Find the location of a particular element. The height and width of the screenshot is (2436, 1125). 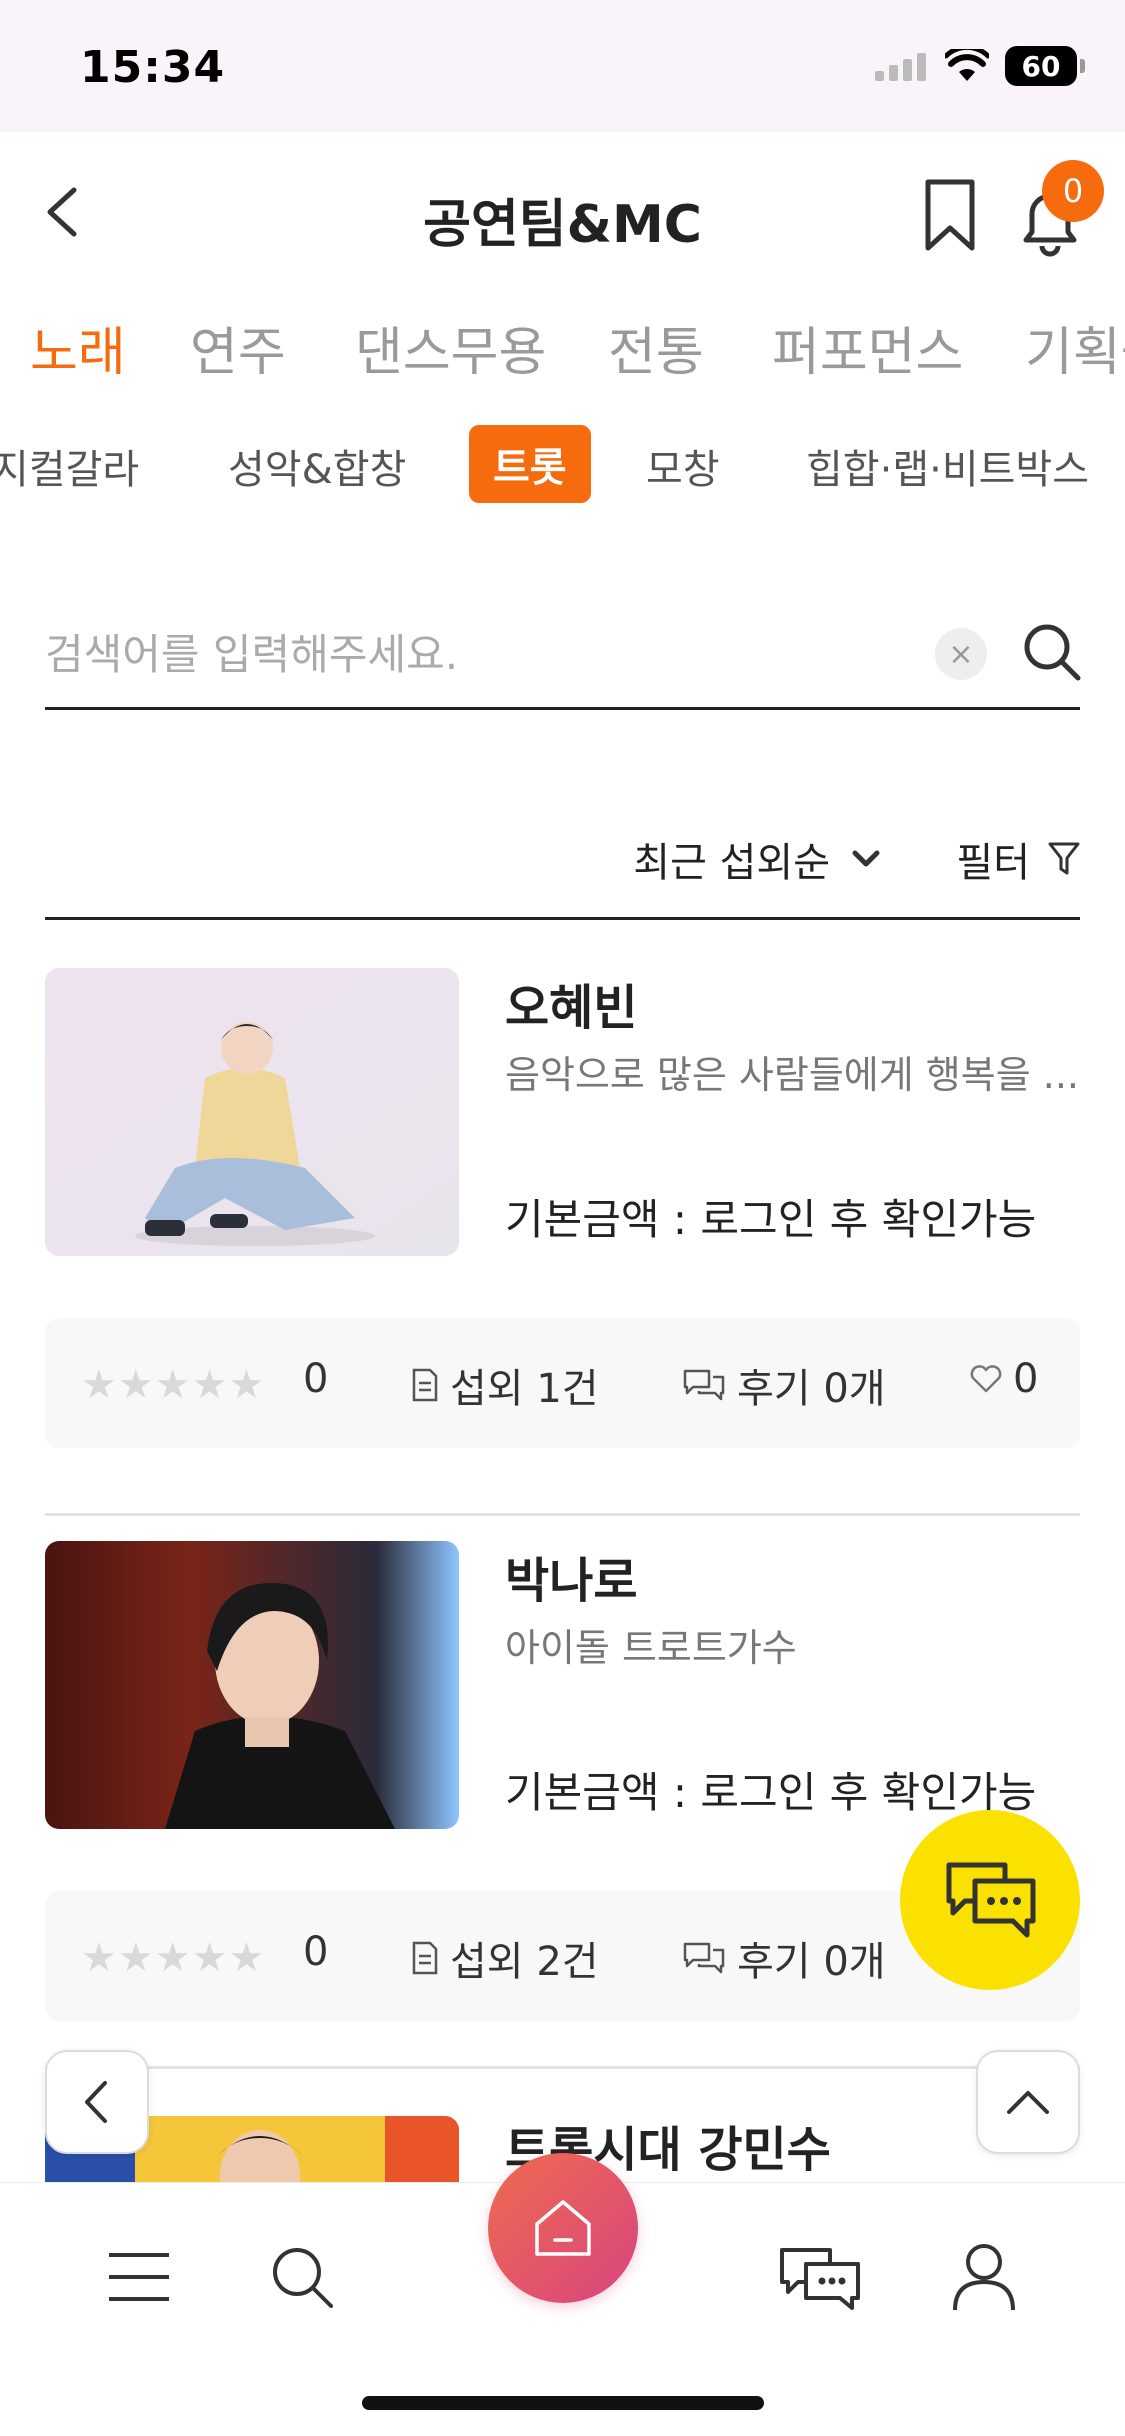

subtab-trot: 트롯 is located at coordinates (530, 464).